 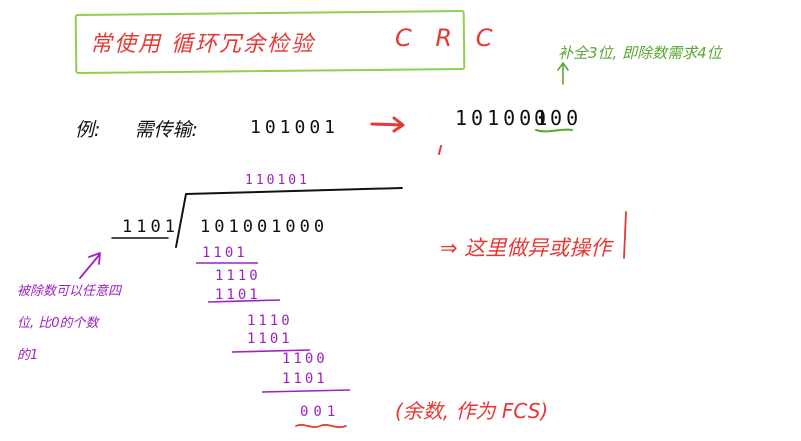 What do you see at coordinates (28, 355) in the screenshot?
I see `divisor-note-line: 的1` at bounding box center [28, 355].